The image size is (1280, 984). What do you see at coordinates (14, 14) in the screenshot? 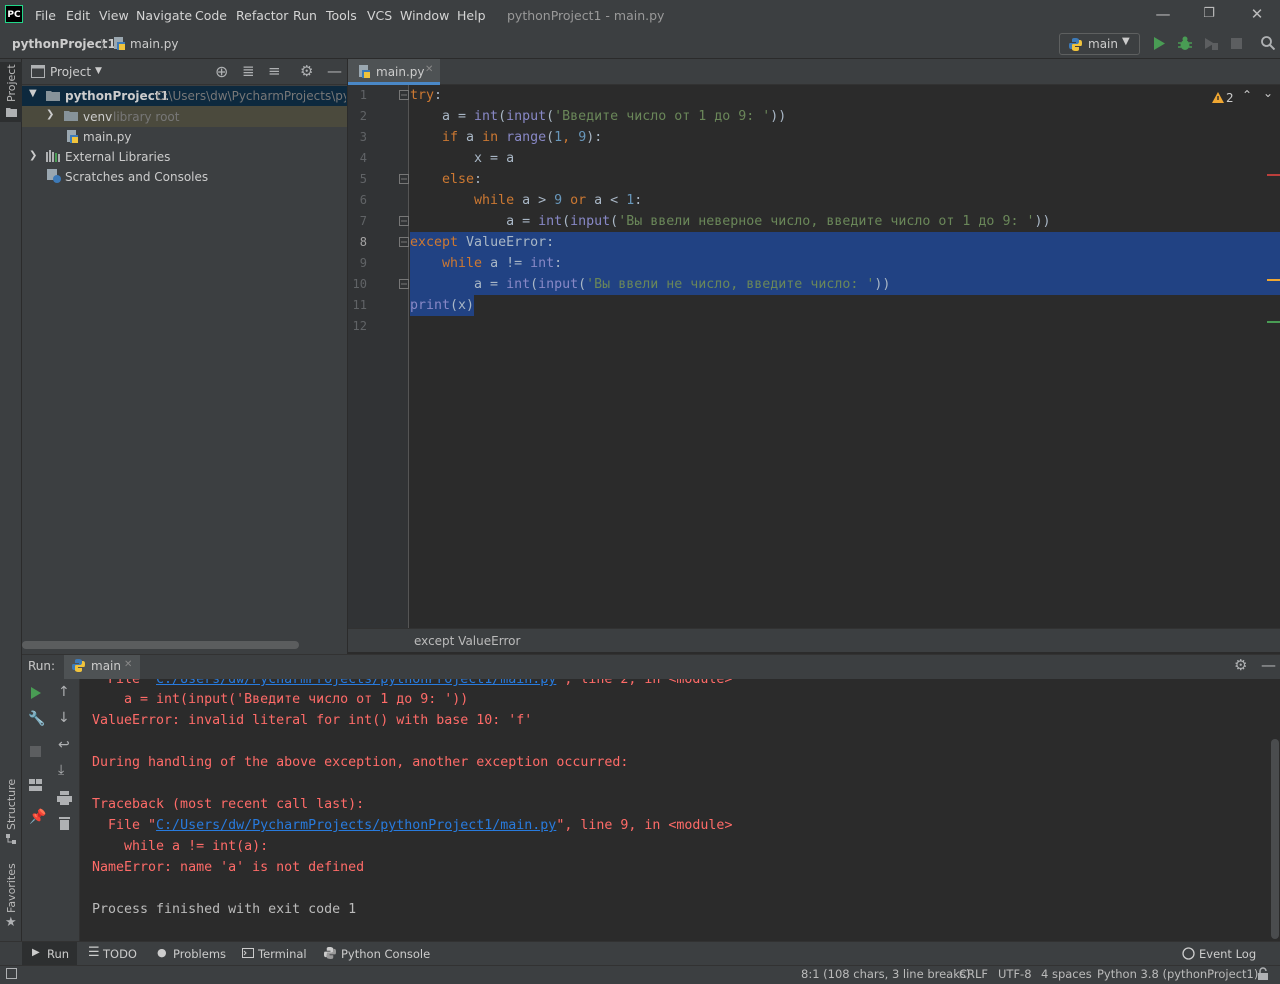
I see `pycharm-logo: PC` at bounding box center [14, 14].